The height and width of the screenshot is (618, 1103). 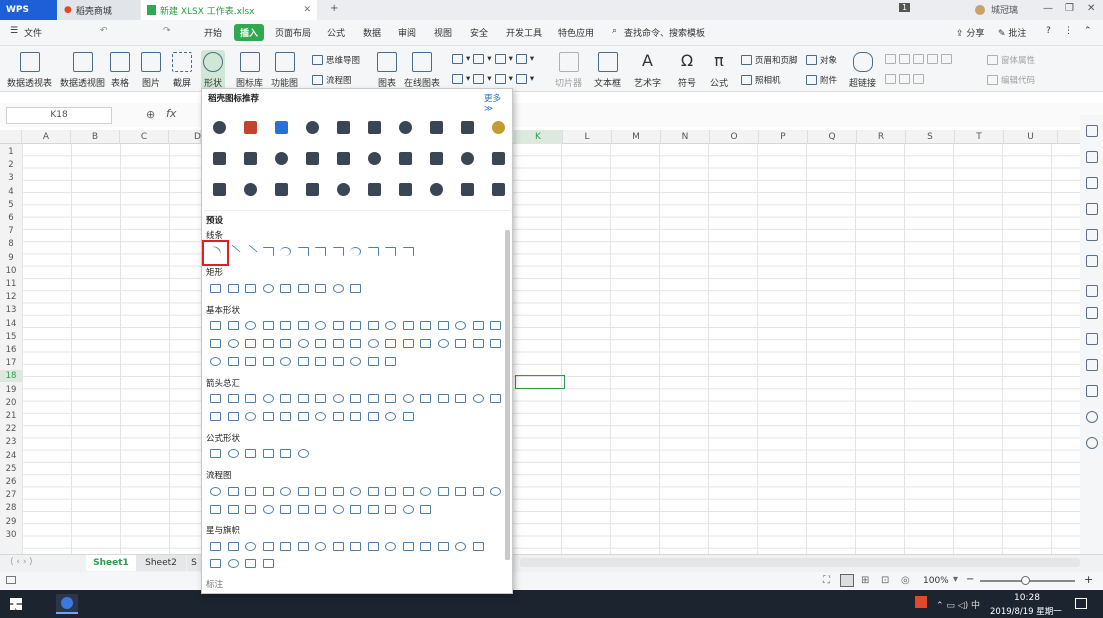 I want to click on column-header: P, so click(x=783, y=137).